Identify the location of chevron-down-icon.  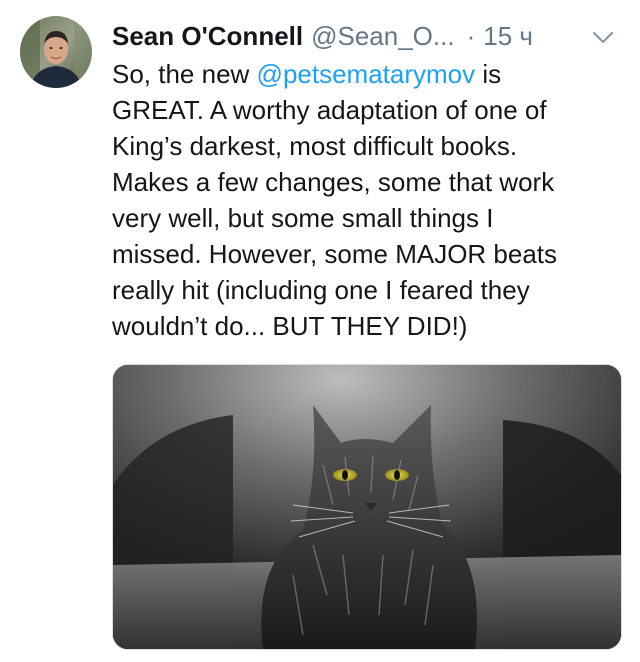
(603, 37).